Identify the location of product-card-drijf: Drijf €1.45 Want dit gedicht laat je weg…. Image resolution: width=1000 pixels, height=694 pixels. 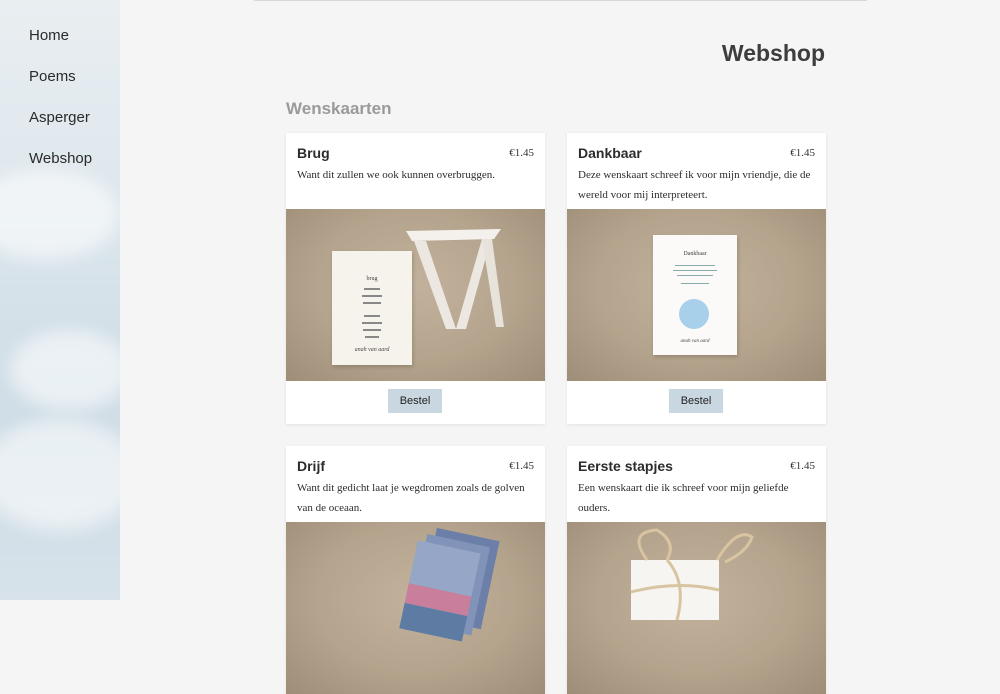
(415, 570).